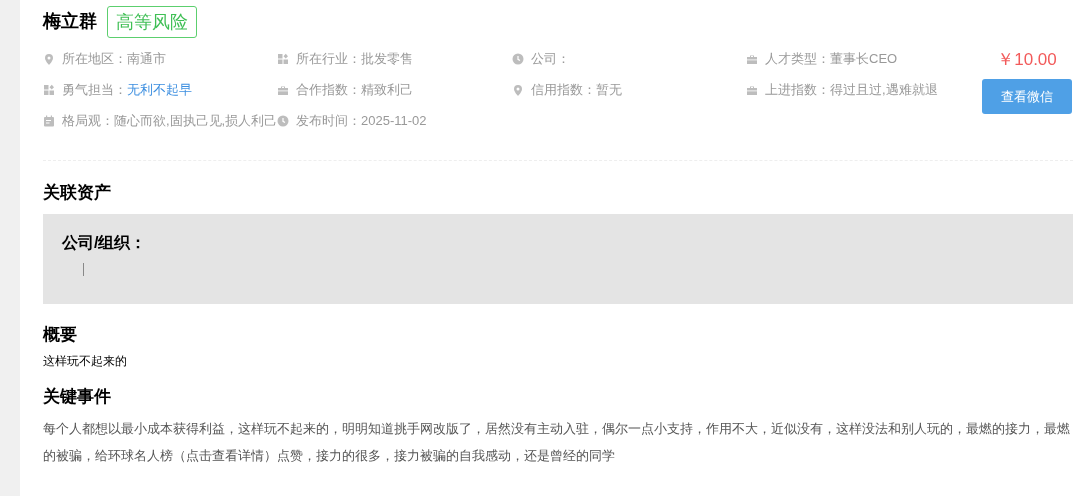 The height and width of the screenshot is (496, 1080). Describe the element at coordinates (152, 21) in the screenshot. I see `risk-badge: 高等风险` at that location.